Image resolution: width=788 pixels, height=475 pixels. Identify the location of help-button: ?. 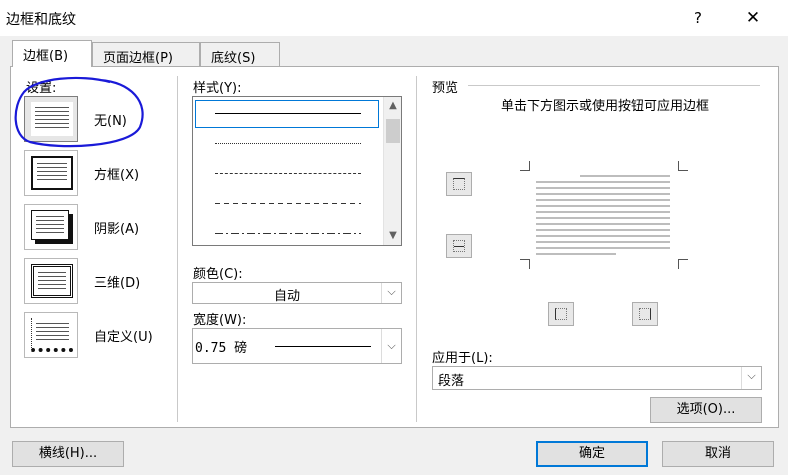
(698, 18).